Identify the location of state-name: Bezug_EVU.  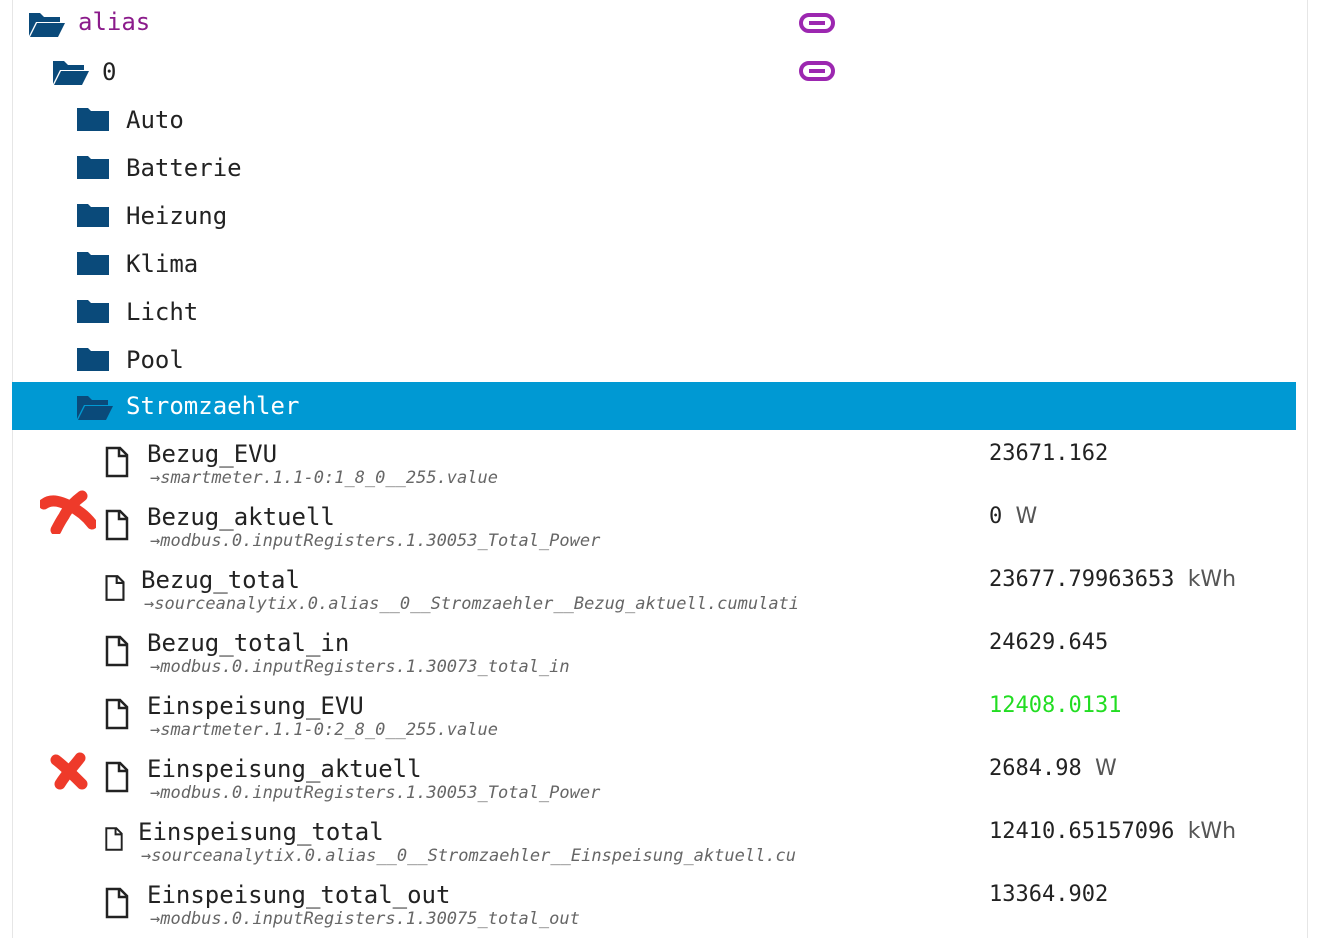
(212, 454).